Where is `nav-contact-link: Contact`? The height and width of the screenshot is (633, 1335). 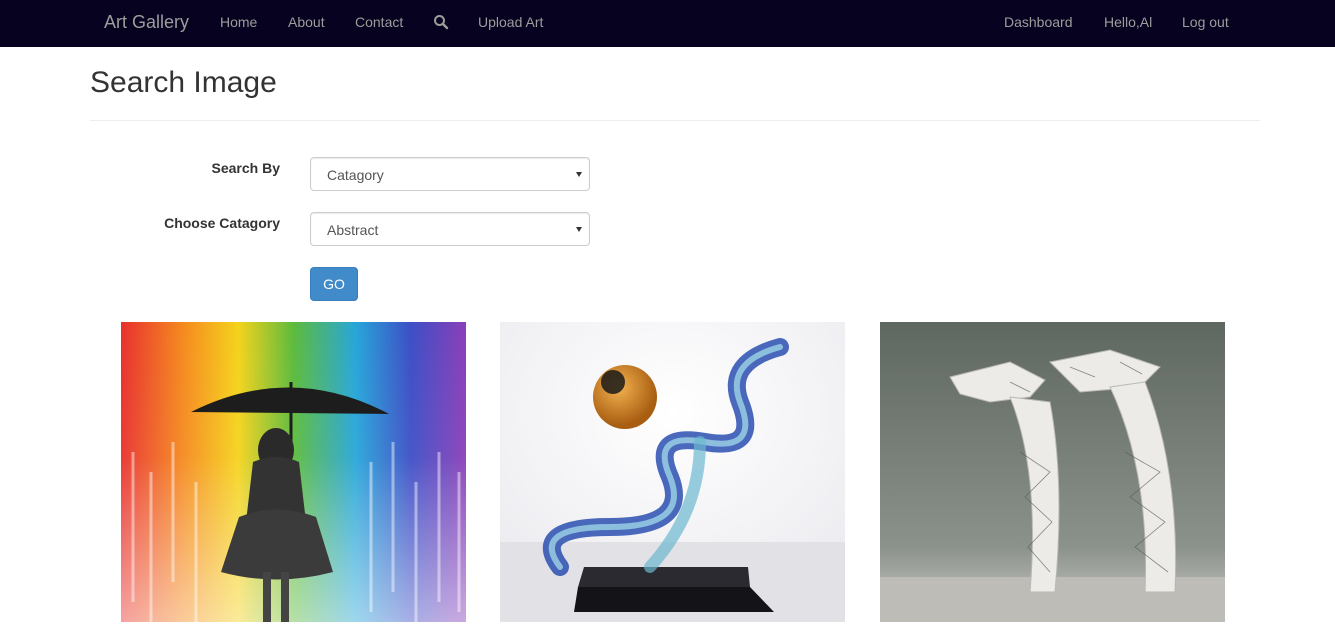 nav-contact-link: Contact is located at coordinates (379, 22).